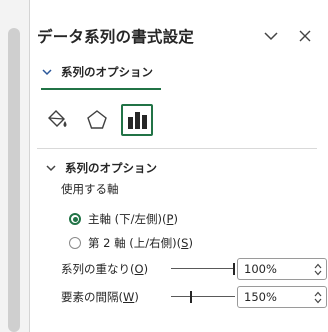 This screenshot has width=328, height=332. Describe the element at coordinates (282, 297) in the screenshot. I see `gap-width-spinner: 150%` at that location.